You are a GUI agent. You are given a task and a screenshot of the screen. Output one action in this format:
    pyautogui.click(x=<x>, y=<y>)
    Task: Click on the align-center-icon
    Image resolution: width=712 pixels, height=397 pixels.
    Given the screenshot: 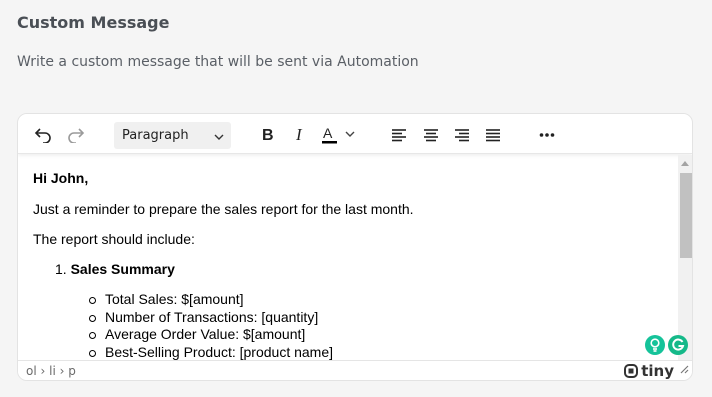 What is the action you would take?
    pyautogui.click(x=431, y=135)
    